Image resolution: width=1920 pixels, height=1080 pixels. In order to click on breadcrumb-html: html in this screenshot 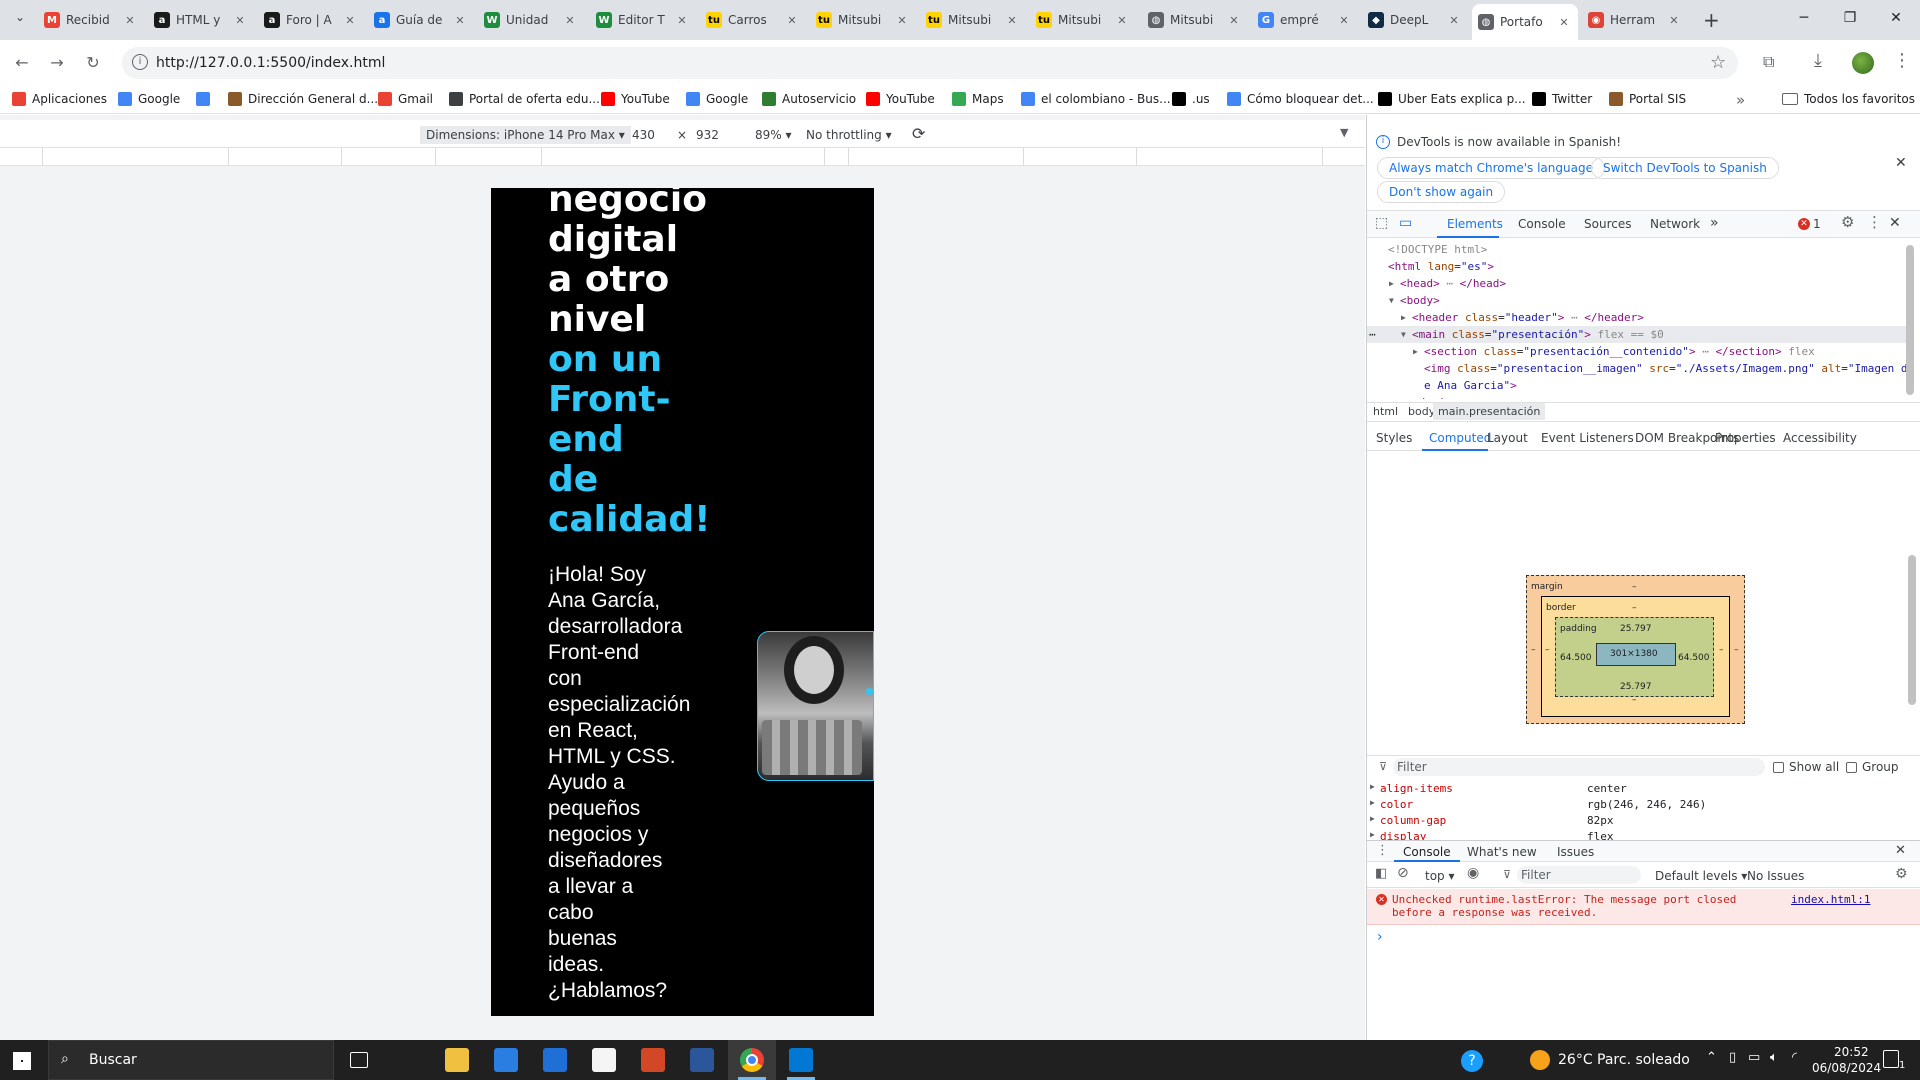, I will do `click(1385, 411)`.